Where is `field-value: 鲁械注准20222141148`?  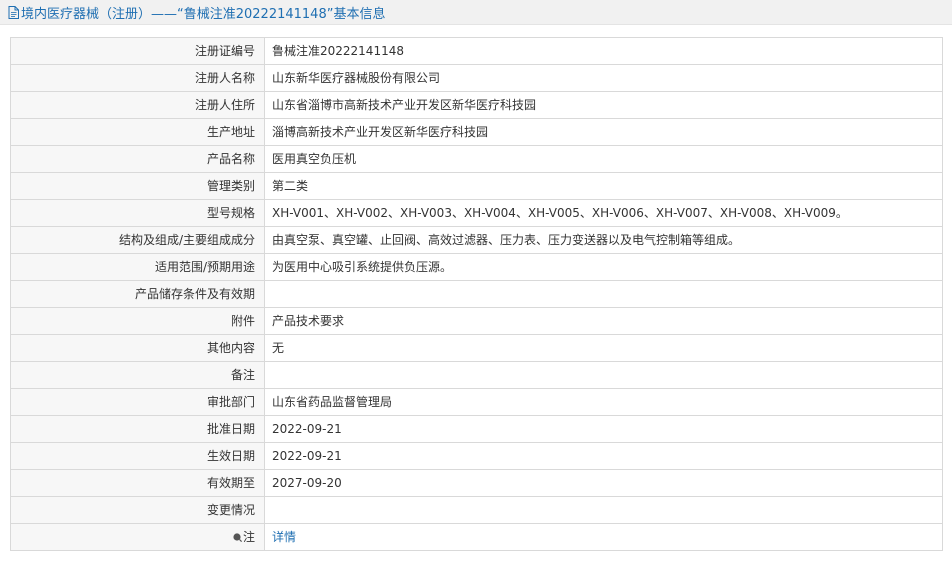 field-value: 鲁械注准20222141148 is located at coordinates (603, 51).